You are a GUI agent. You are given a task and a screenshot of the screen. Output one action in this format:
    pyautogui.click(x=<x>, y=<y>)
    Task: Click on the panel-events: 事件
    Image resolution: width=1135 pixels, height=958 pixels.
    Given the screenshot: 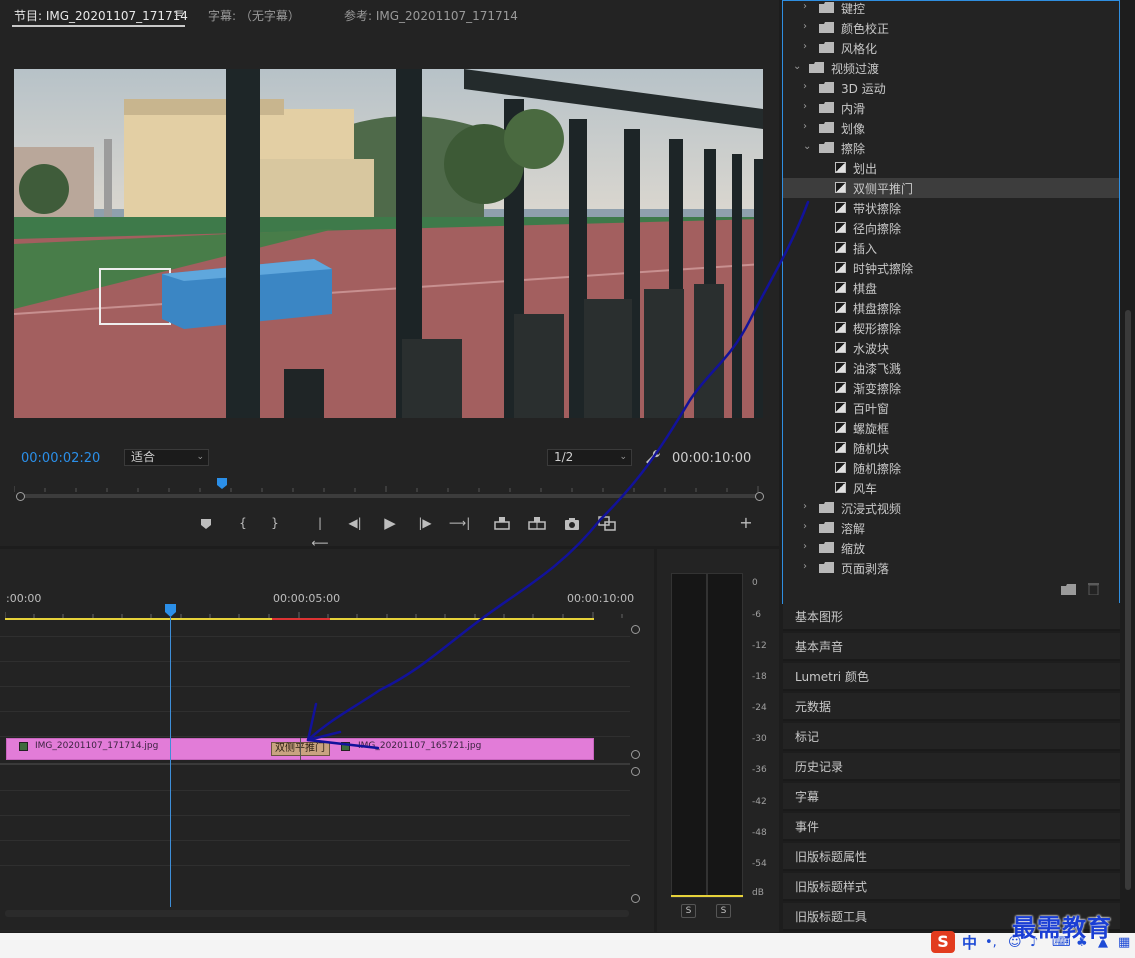 What is the action you would take?
    pyautogui.click(x=951, y=827)
    